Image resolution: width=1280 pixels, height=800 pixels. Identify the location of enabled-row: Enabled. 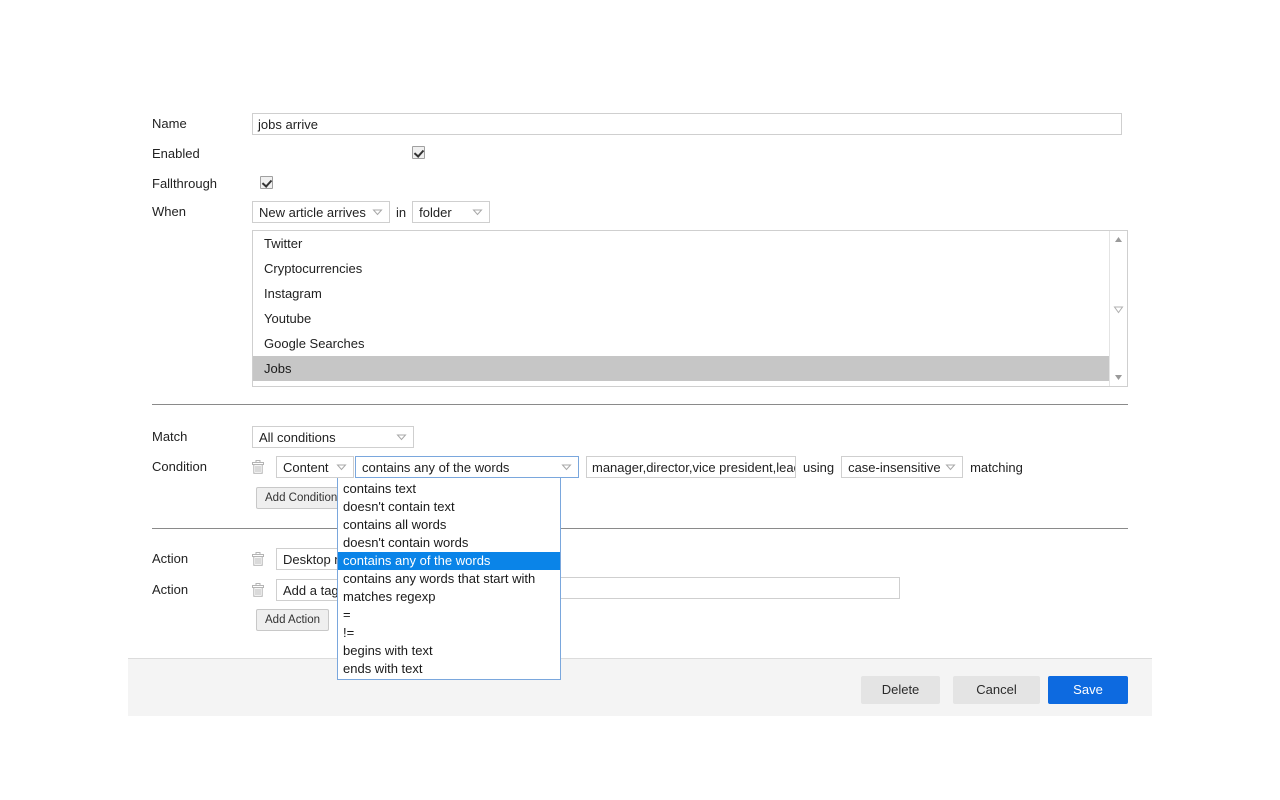
(352, 154).